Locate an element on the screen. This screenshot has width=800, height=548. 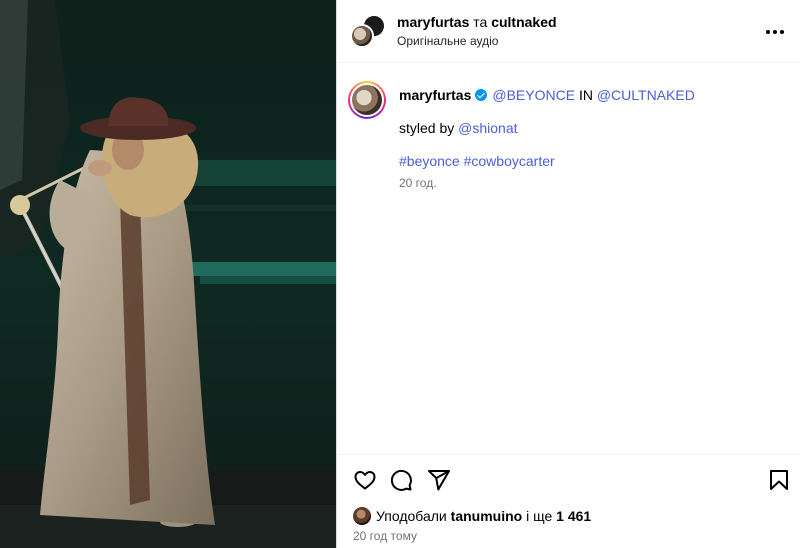
caption-styled-by: styled by is located at coordinates (427, 128).